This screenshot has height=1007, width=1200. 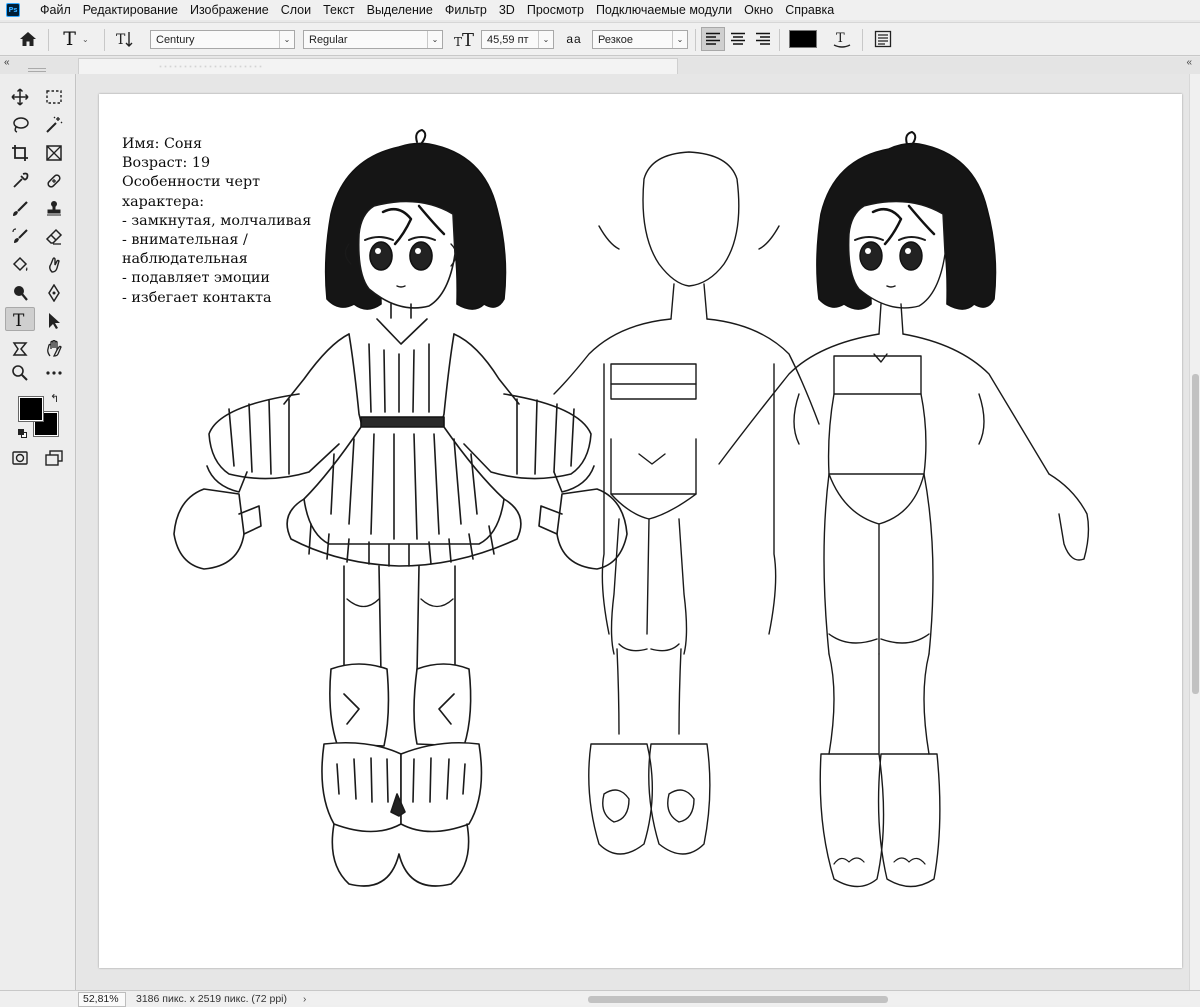 I want to click on expand-panel-icon: «, so click(x=1189, y=62).